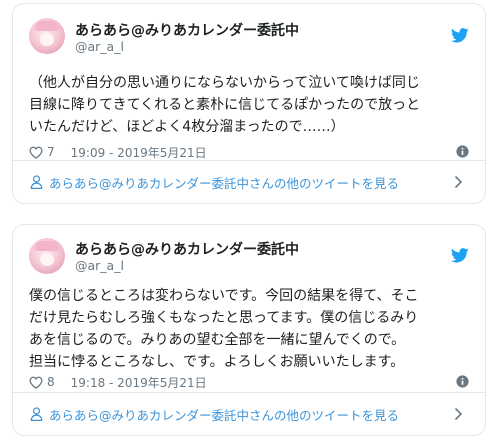 This screenshot has width=499, height=443. Describe the element at coordinates (249, 152) in the screenshot. I see `tweet-meta: 7 19:09 - 2019年5月21日` at that location.